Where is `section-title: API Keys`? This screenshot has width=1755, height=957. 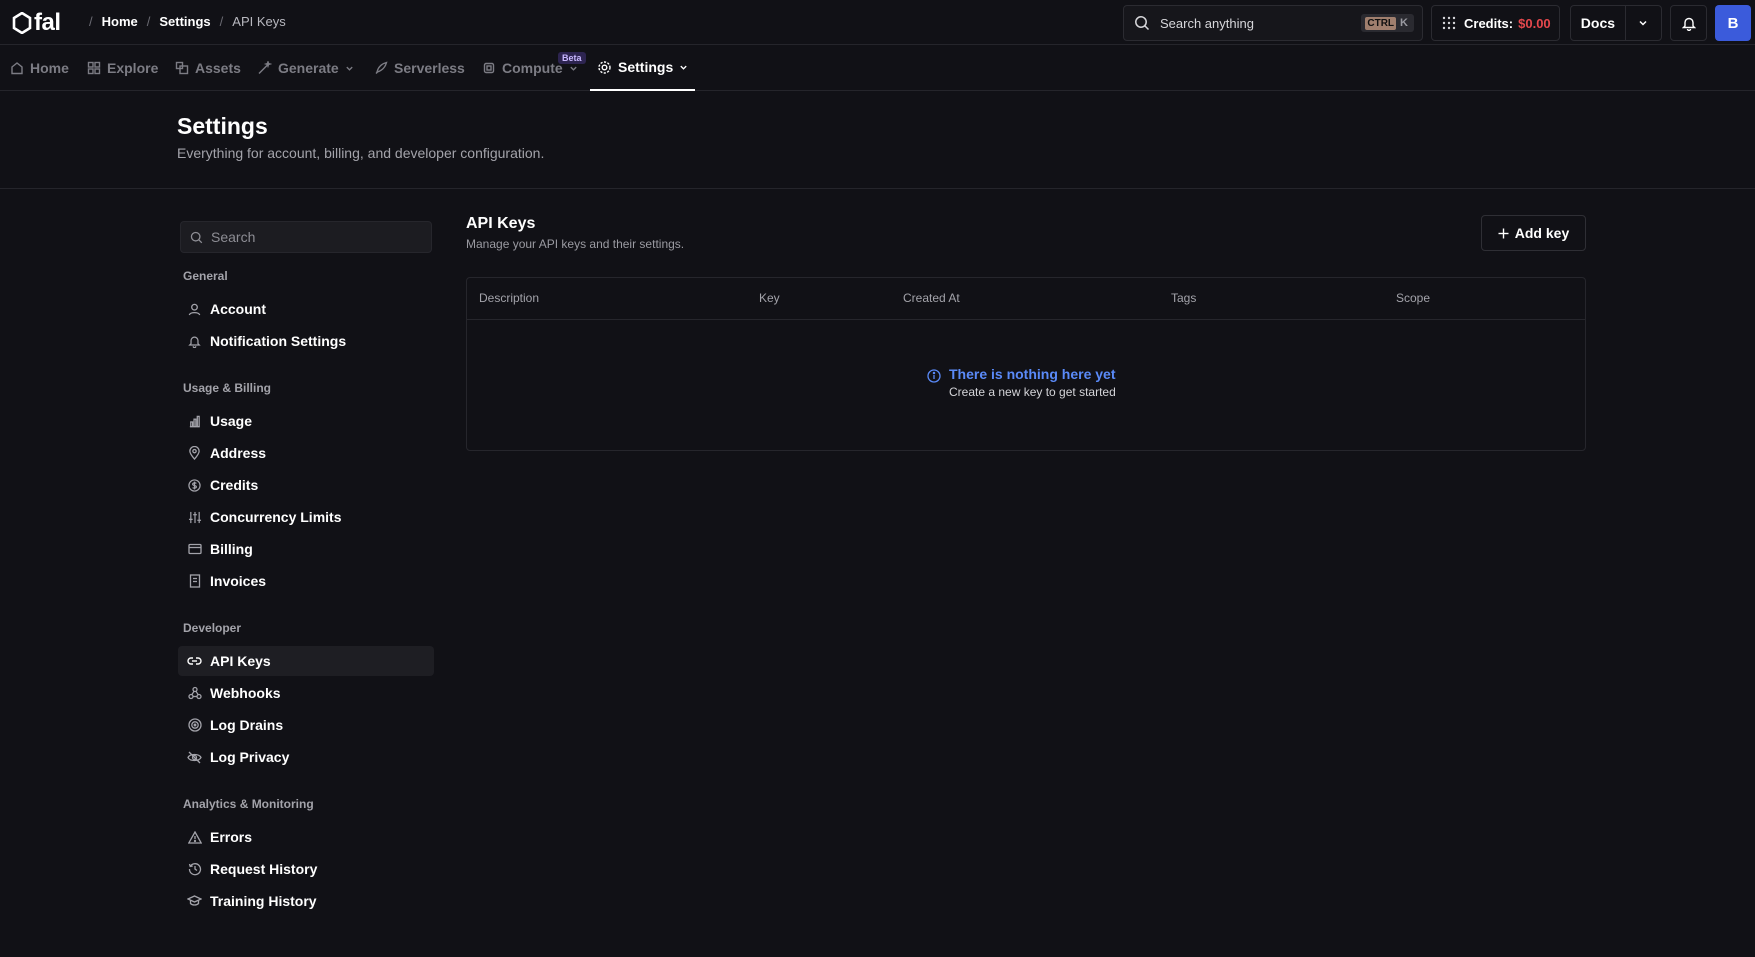
section-title: API Keys is located at coordinates (501, 223).